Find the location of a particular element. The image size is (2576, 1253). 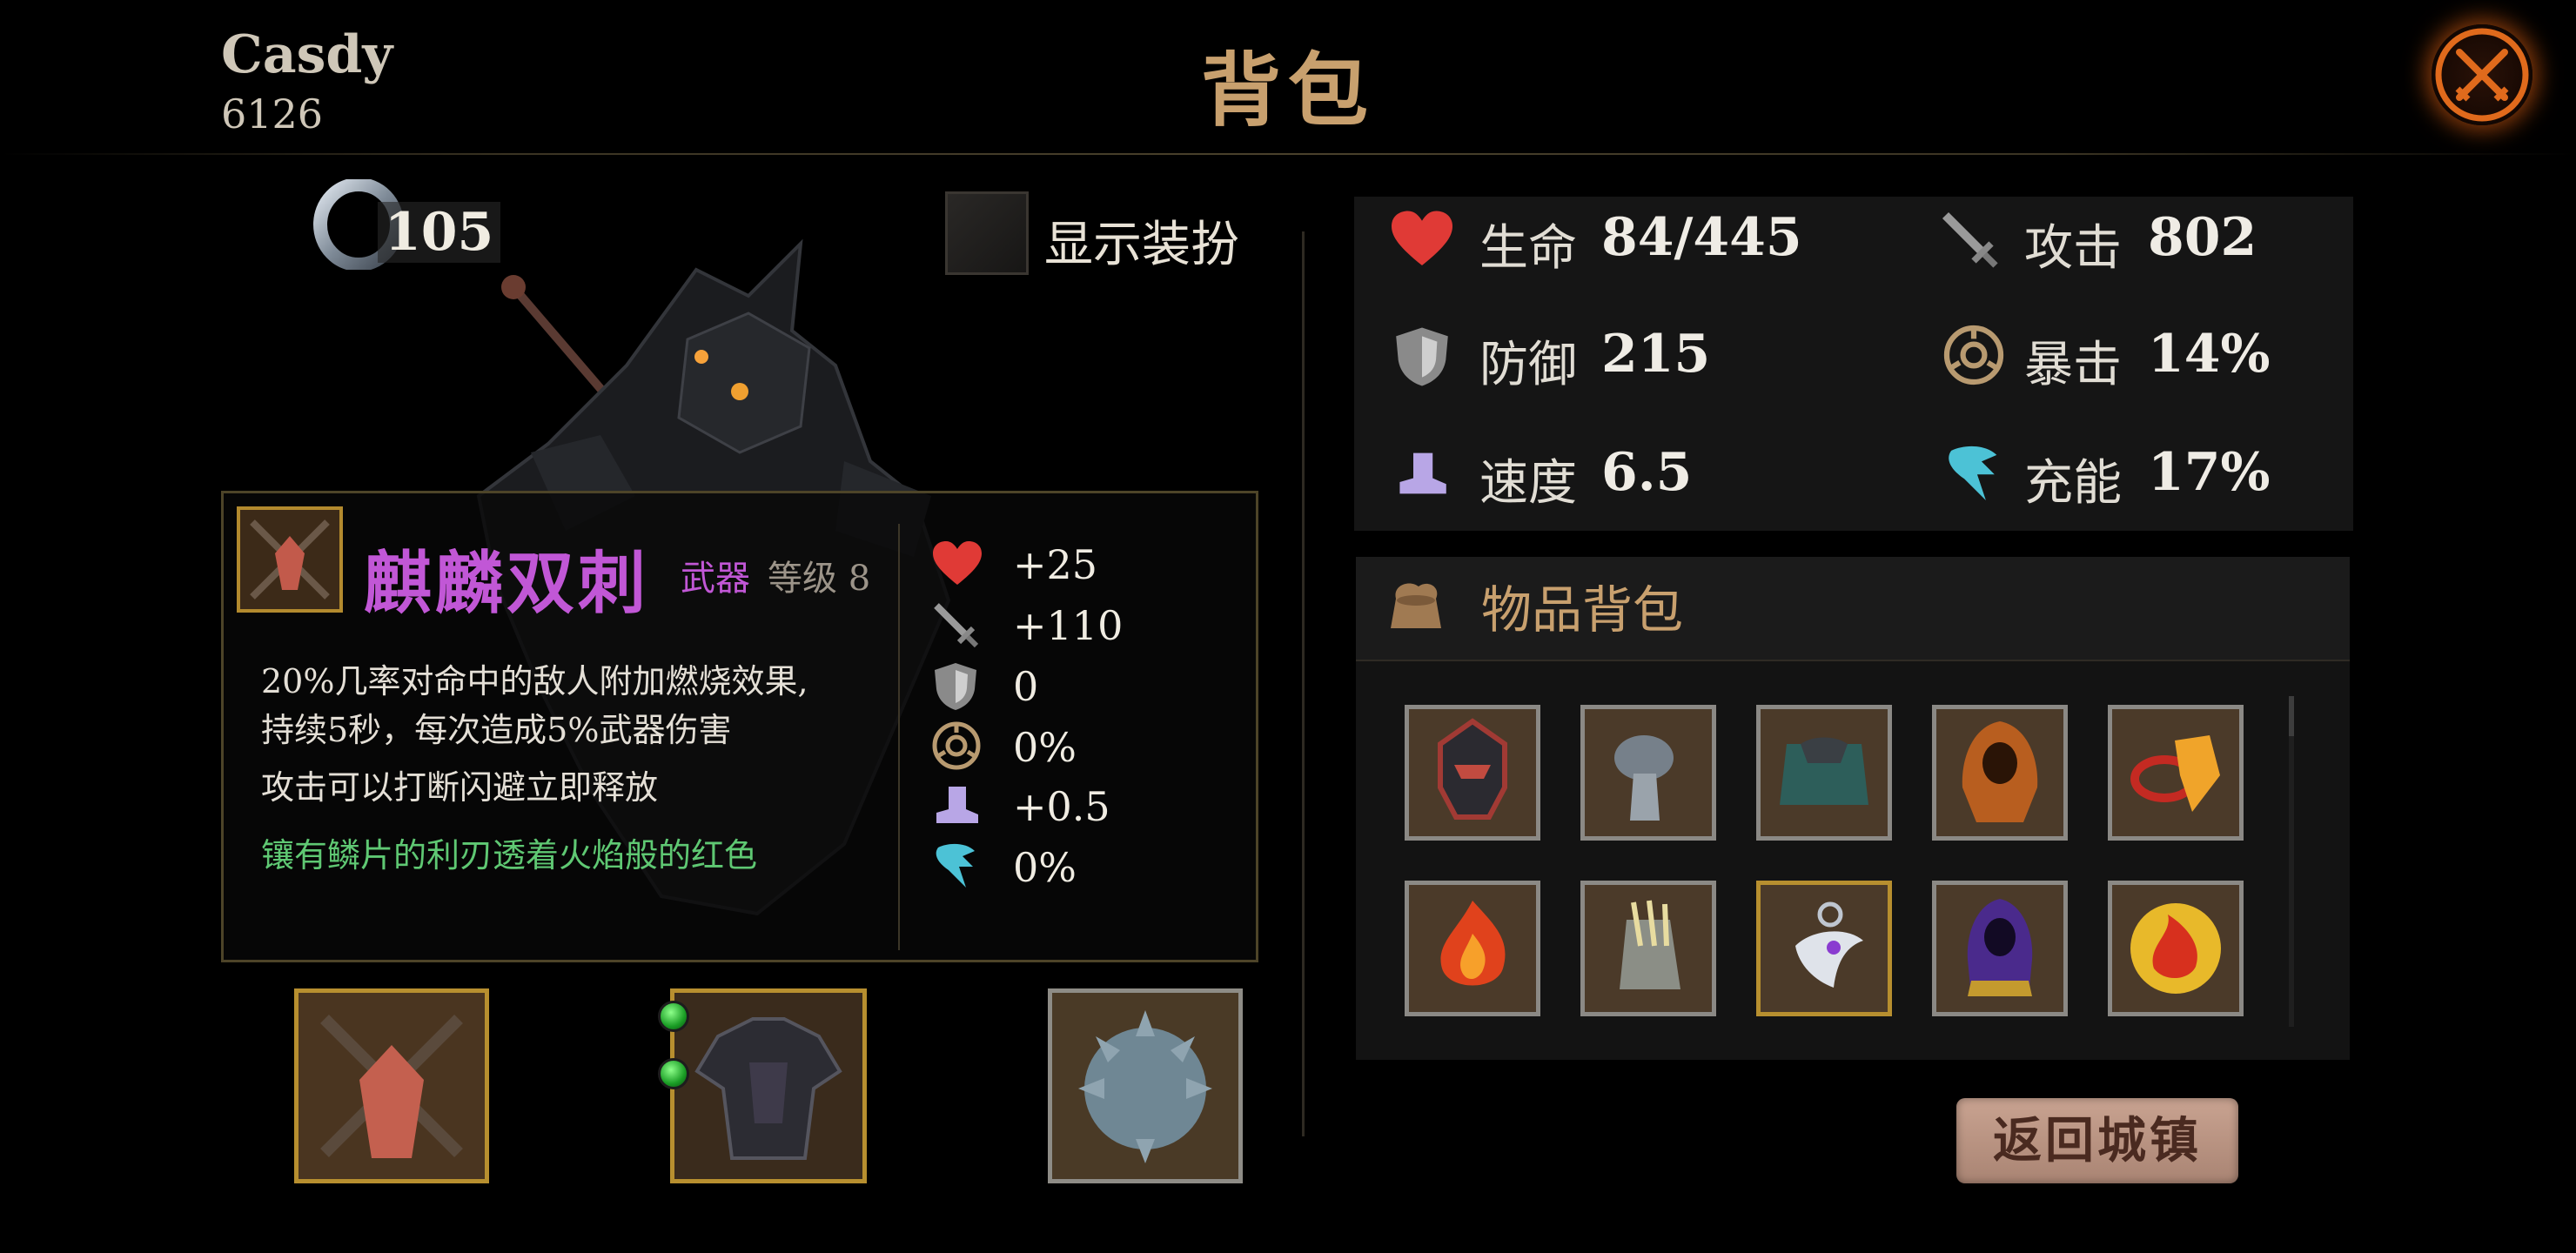

show-outfit-label: 显示装扮 is located at coordinates (1141, 240).